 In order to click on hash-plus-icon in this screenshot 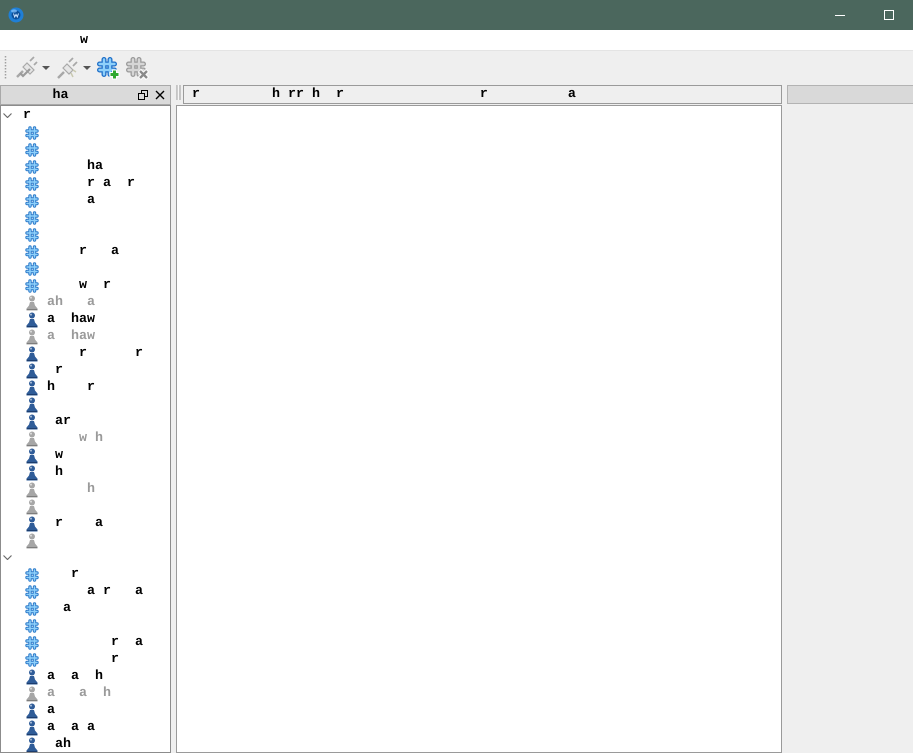, I will do `click(108, 68)`.